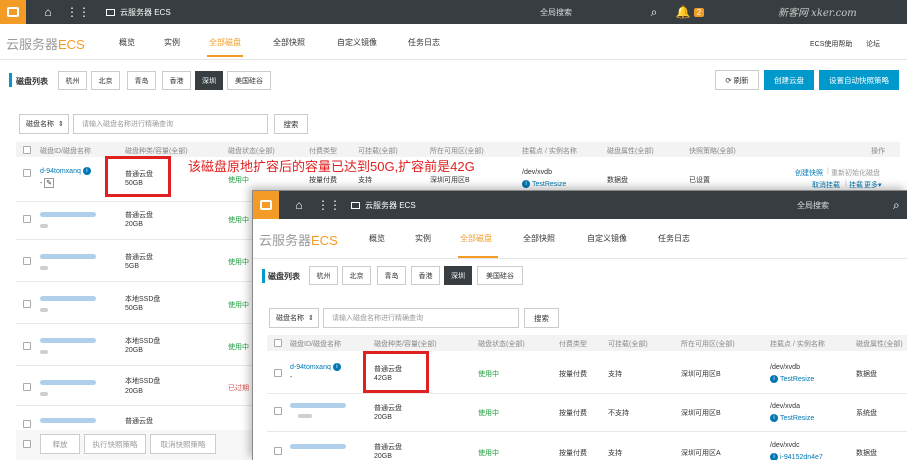 The width and height of the screenshot is (907, 460). I want to click on instance-link: i i-94152dn4e7, so click(796, 456).